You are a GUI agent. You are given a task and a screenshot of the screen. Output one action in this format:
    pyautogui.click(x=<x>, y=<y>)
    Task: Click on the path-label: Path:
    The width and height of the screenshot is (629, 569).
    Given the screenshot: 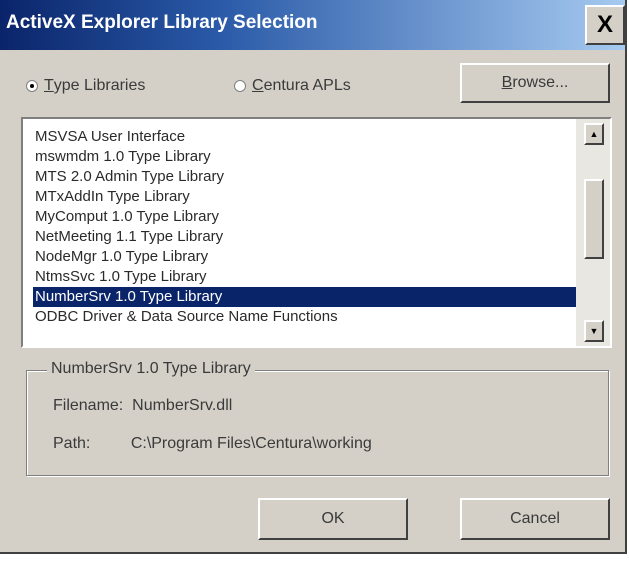 What is the action you would take?
    pyautogui.click(x=72, y=443)
    